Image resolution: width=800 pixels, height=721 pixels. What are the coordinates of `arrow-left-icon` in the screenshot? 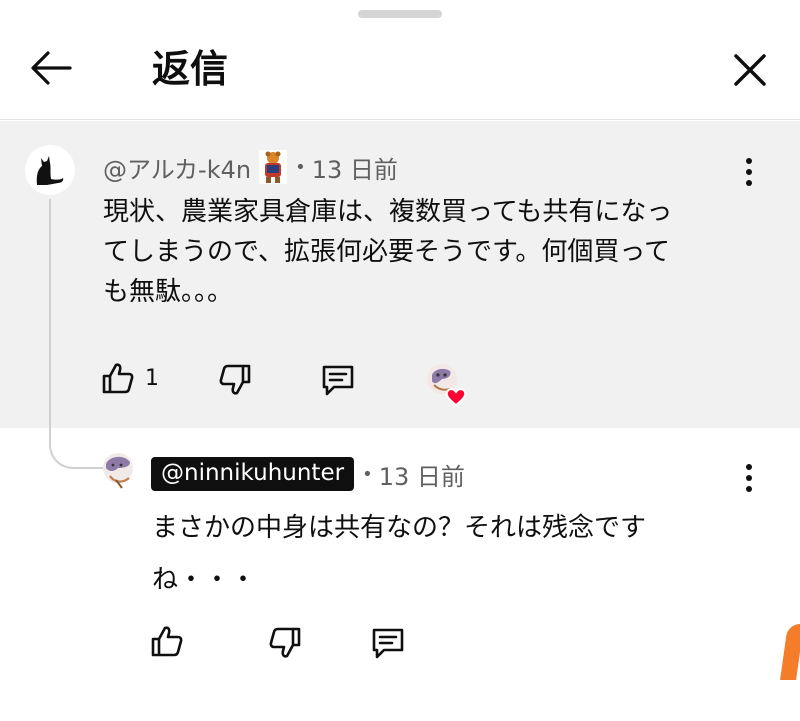 It's located at (51, 68).